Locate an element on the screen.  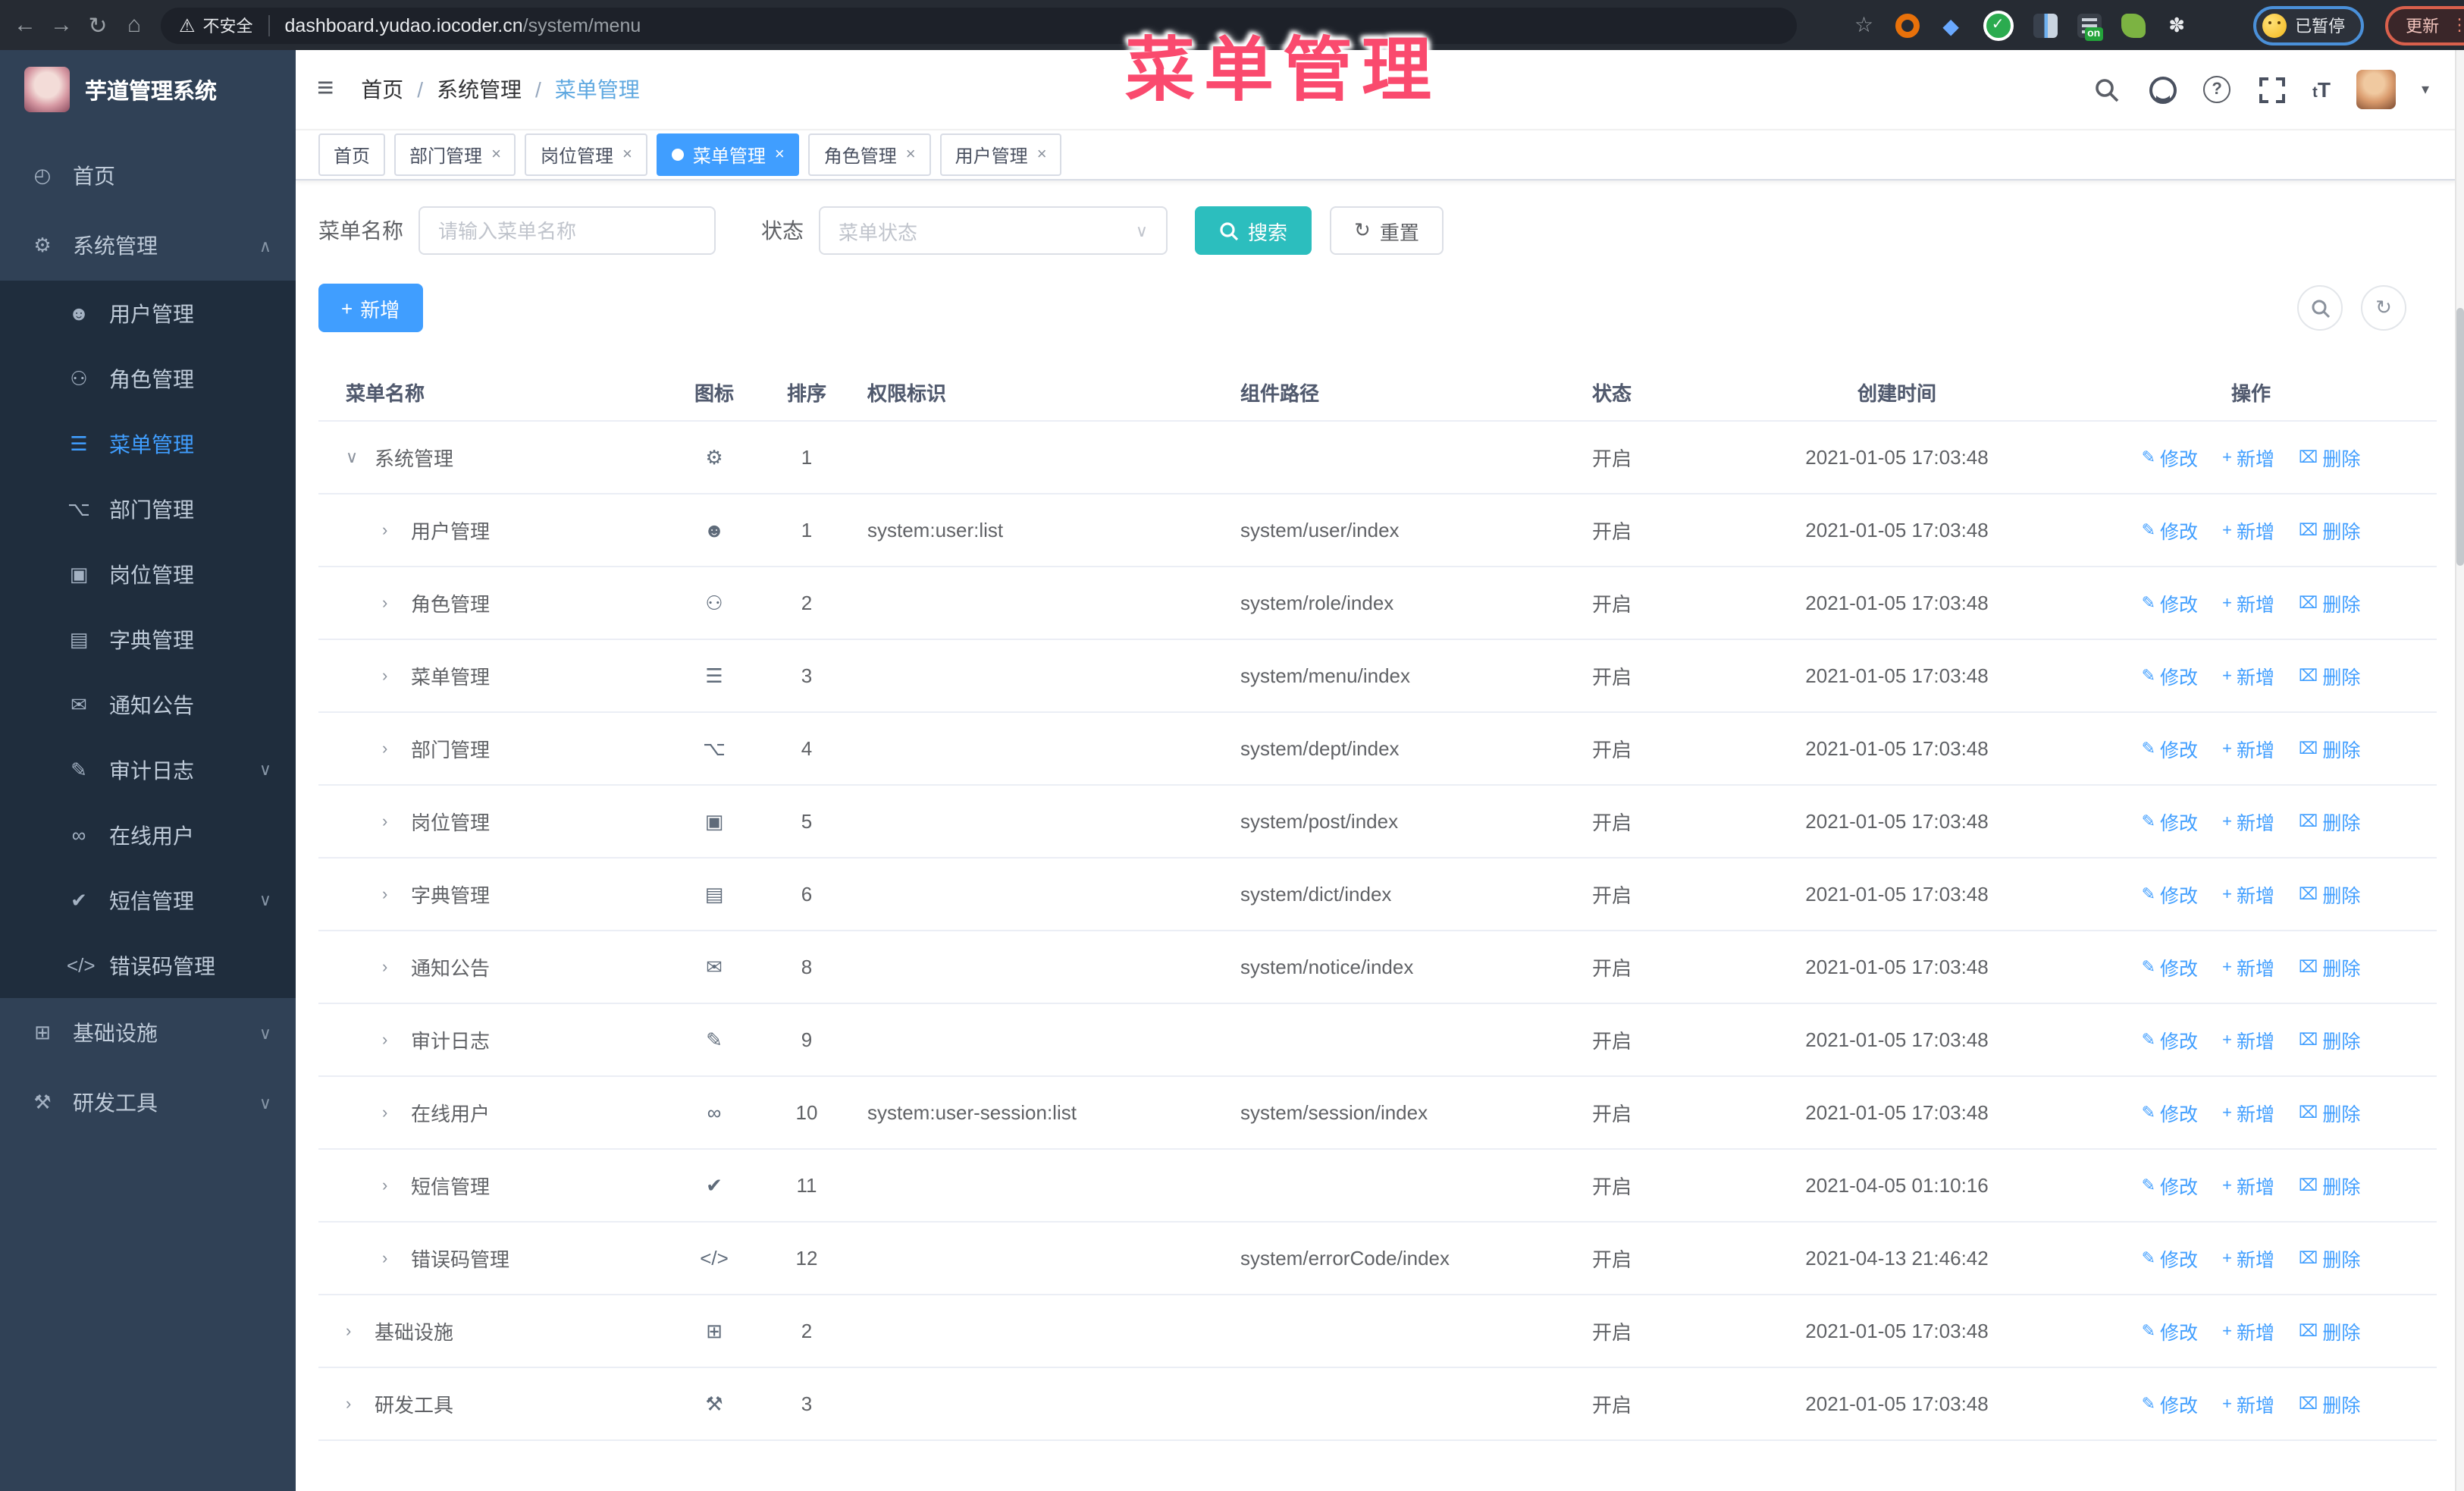
tab-post: 岗位管理 × is located at coordinates (586, 154).